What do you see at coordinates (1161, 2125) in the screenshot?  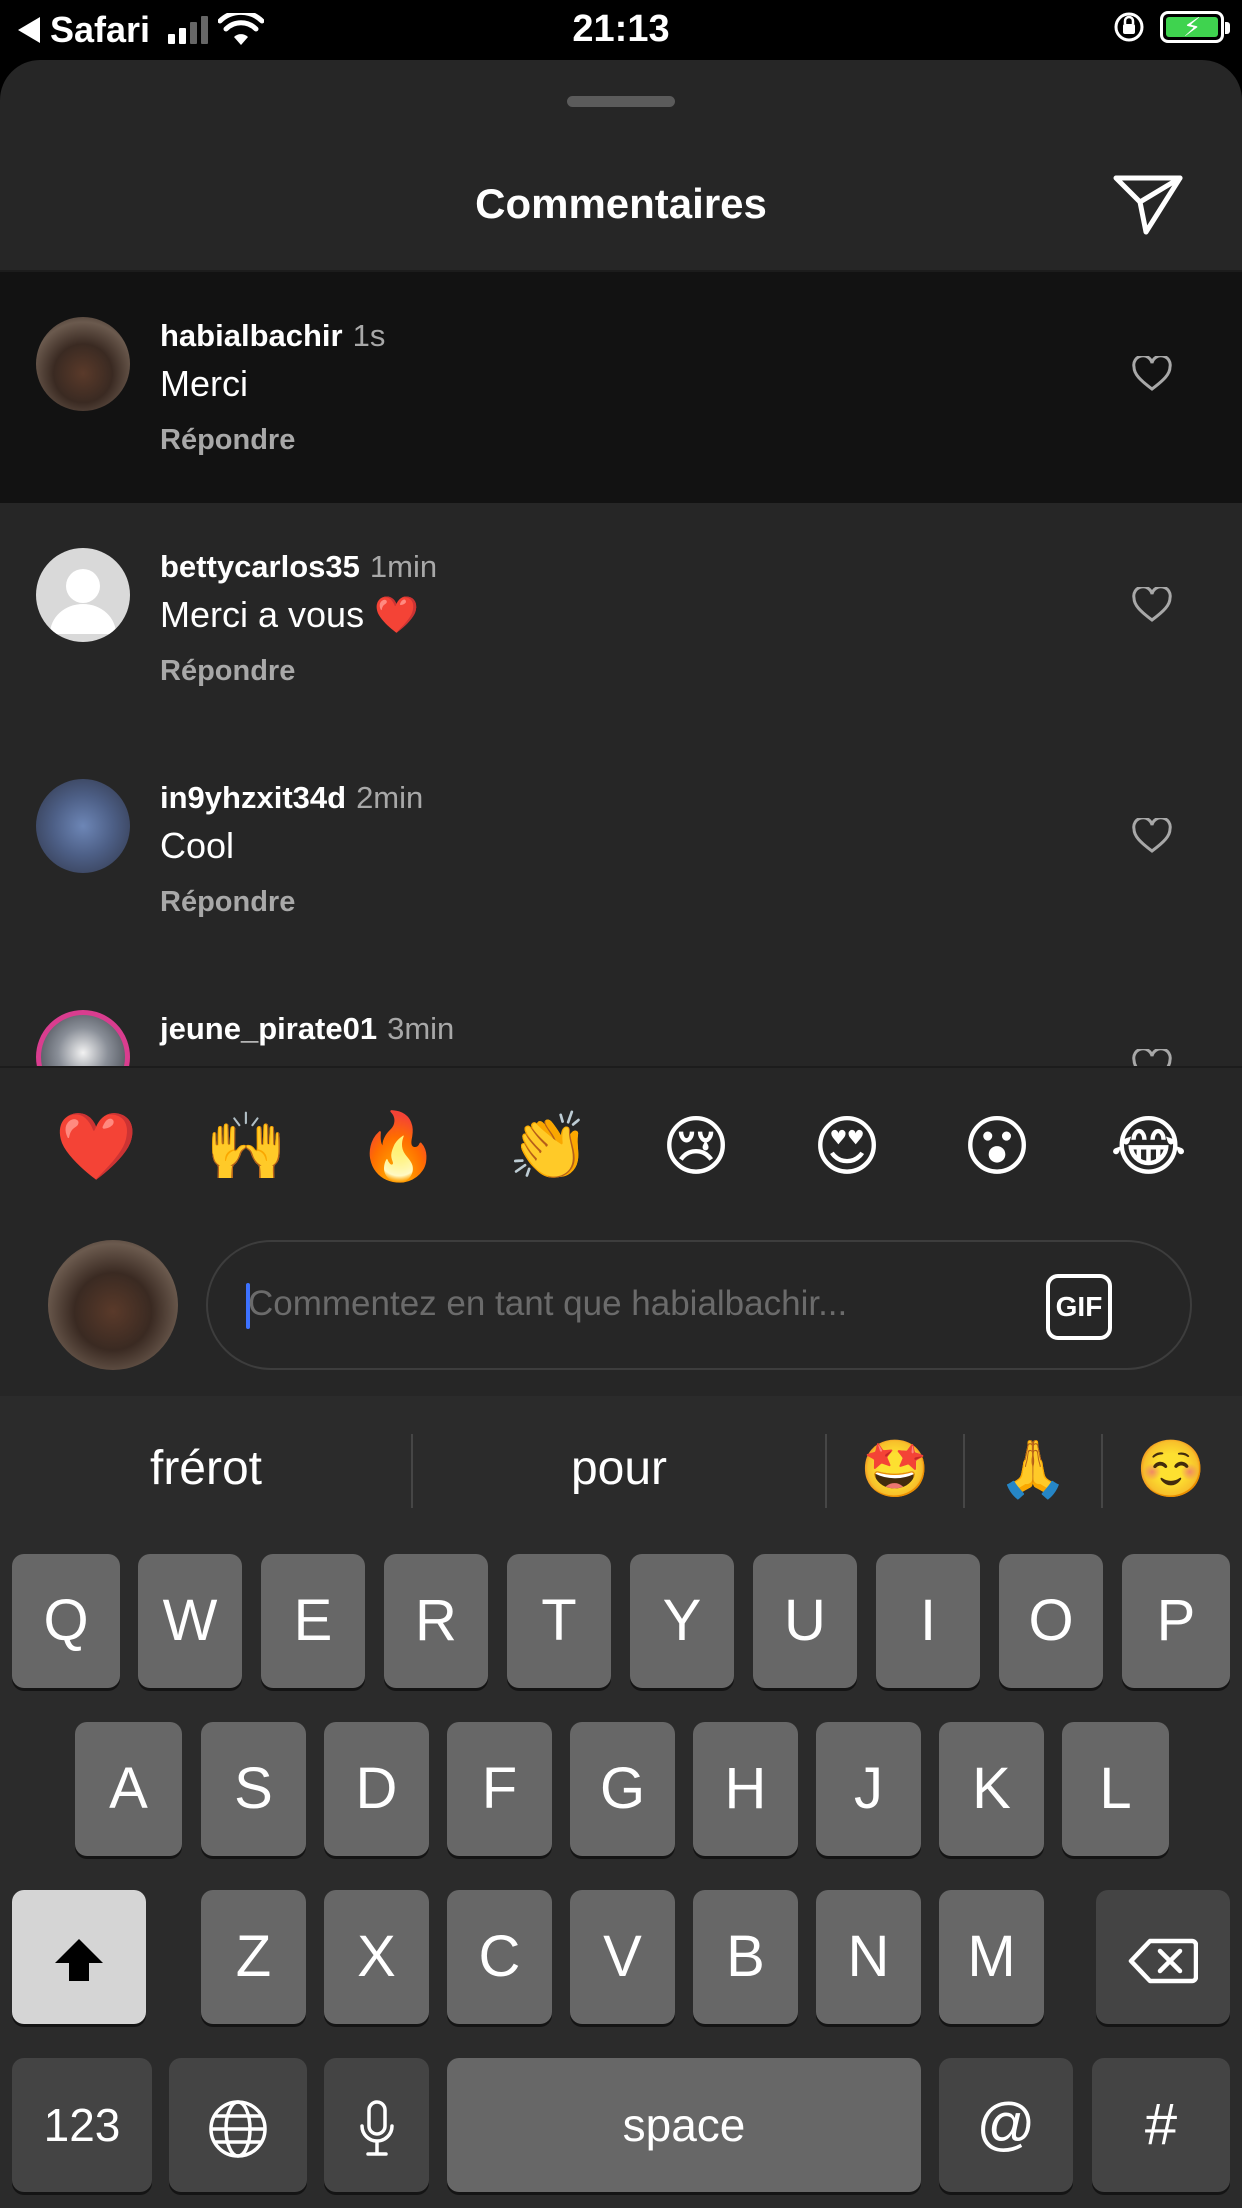 I see `hash-key: #` at bounding box center [1161, 2125].